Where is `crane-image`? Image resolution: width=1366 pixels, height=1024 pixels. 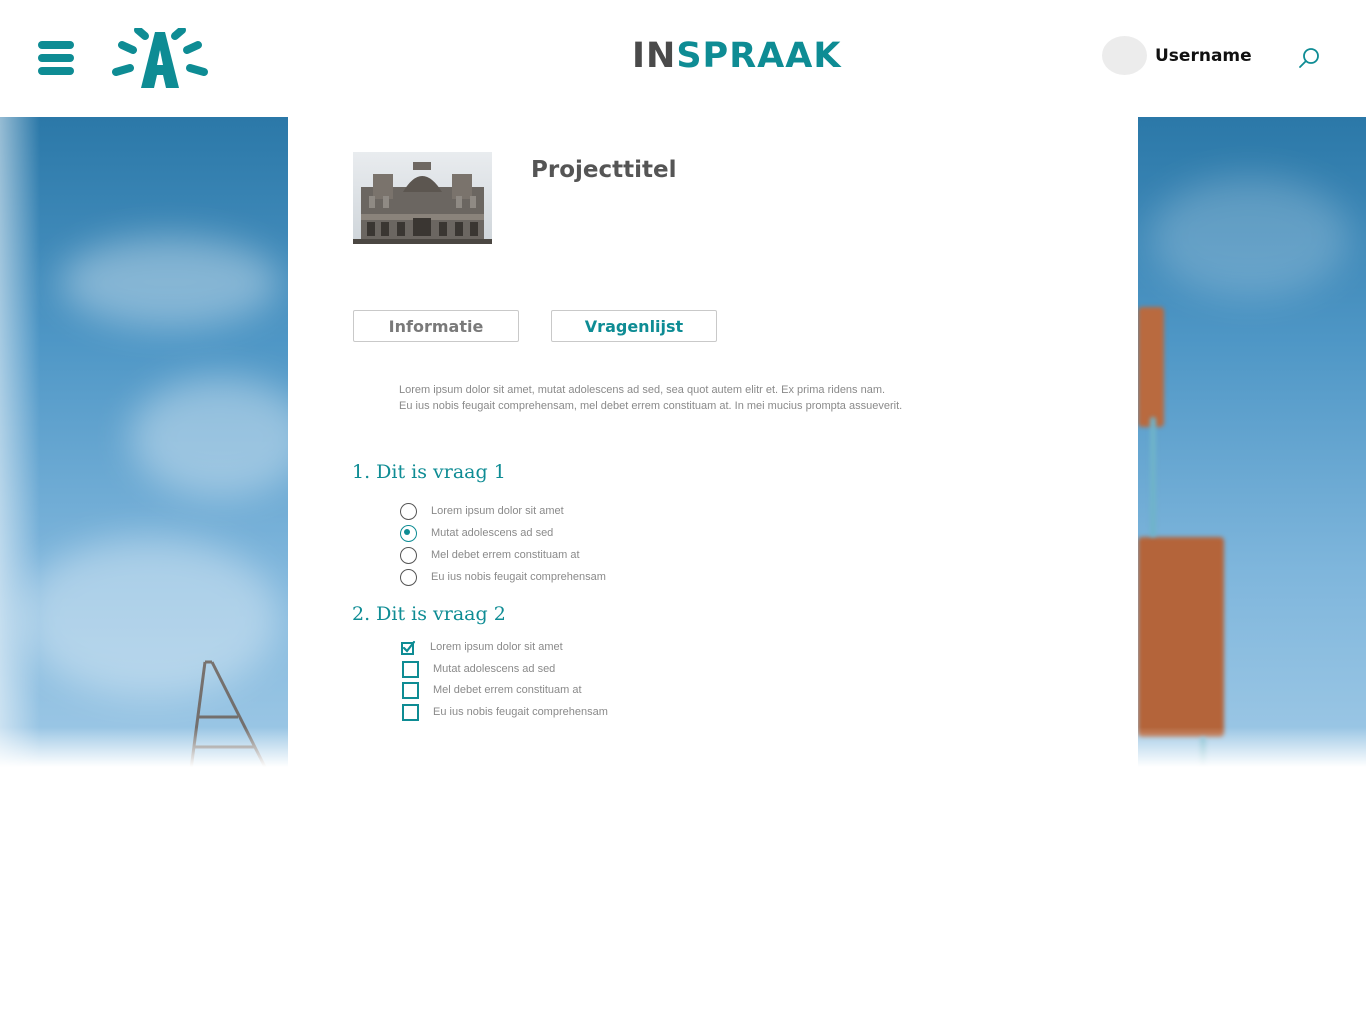 crane-image is located at coordinates (228, 713).